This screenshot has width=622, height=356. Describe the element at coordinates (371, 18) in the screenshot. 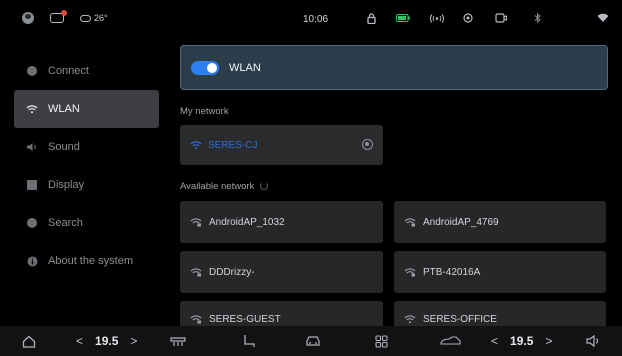

I see `lock-icon` at that location.